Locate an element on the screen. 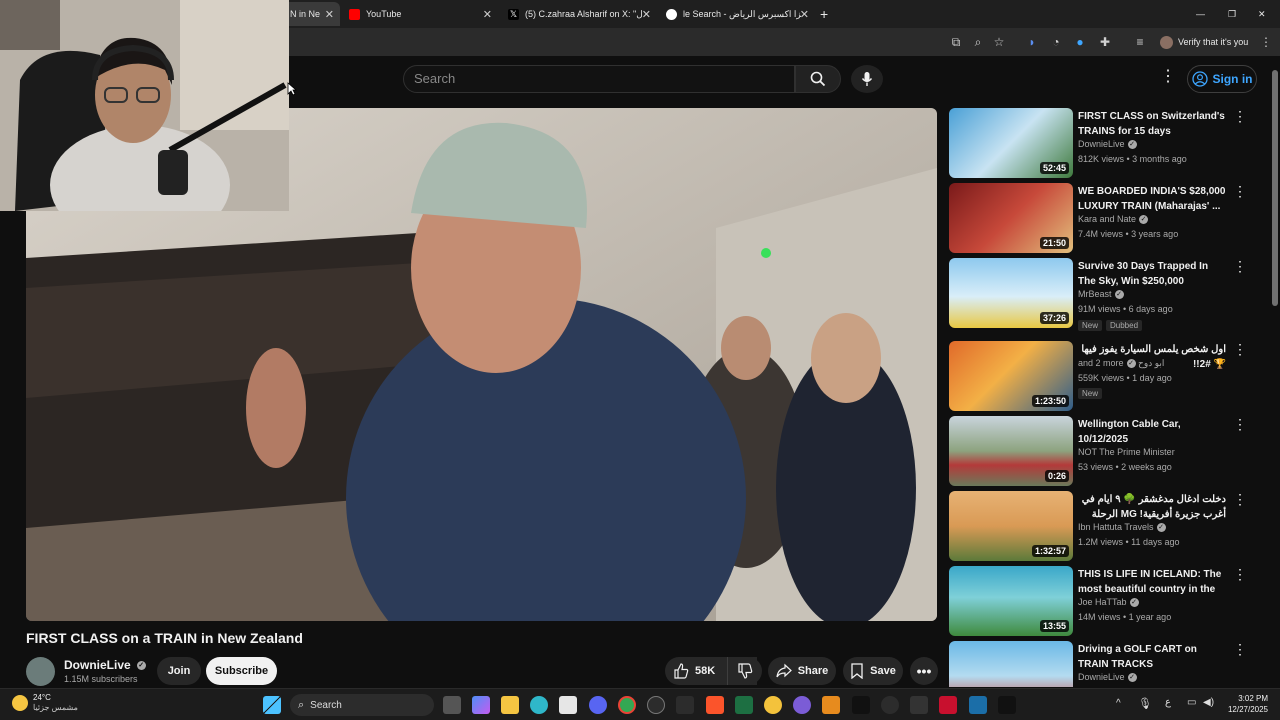 This screenshot has width=1280, height=720. copilot-icon is located at coordinates (481, 705).